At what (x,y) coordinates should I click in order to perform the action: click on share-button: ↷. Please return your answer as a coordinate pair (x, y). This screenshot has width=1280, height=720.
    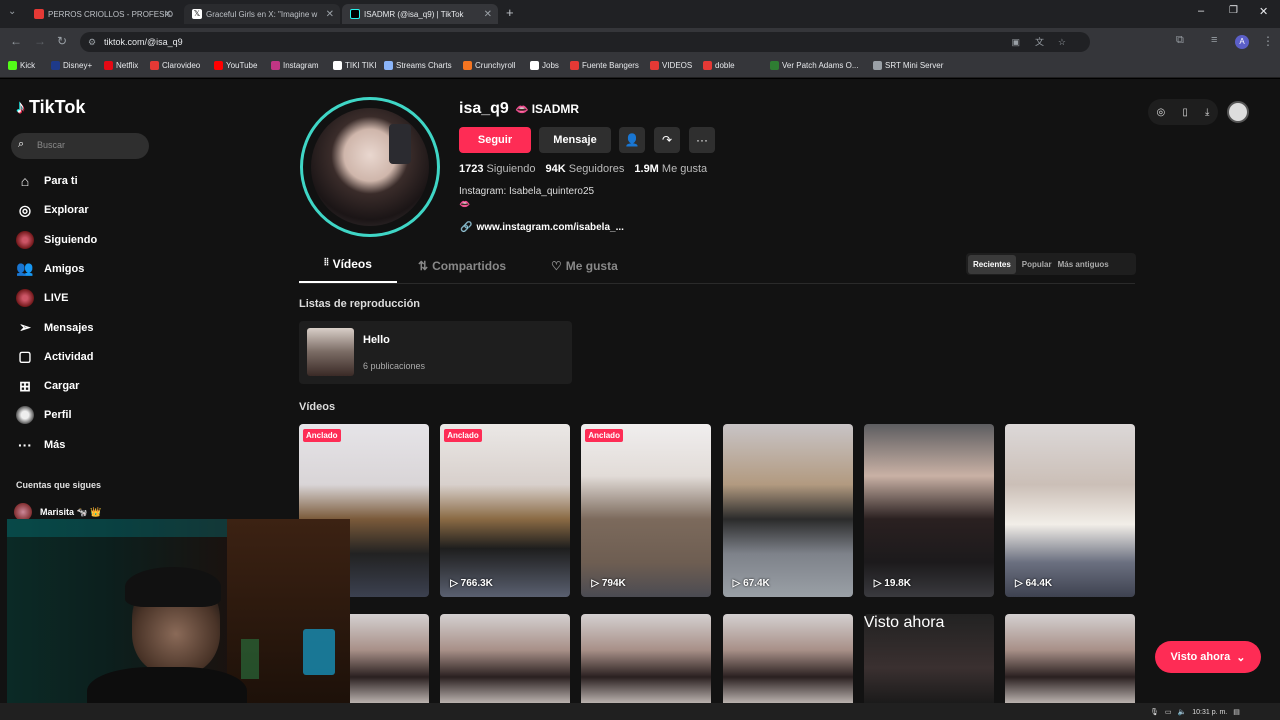
    Looking at the image, I should click on (667, 140).